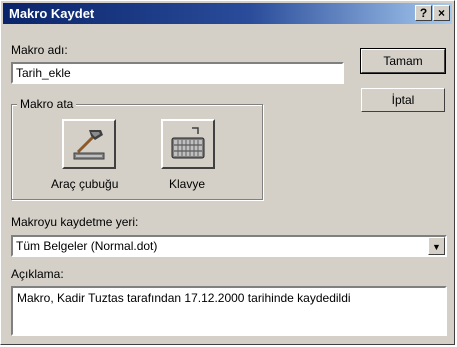 The width and height of the screenshot is (457, 347). Describe the element at coordinates (403, 61) in the screenshot. I see `ok-button: Tamam` at that location.